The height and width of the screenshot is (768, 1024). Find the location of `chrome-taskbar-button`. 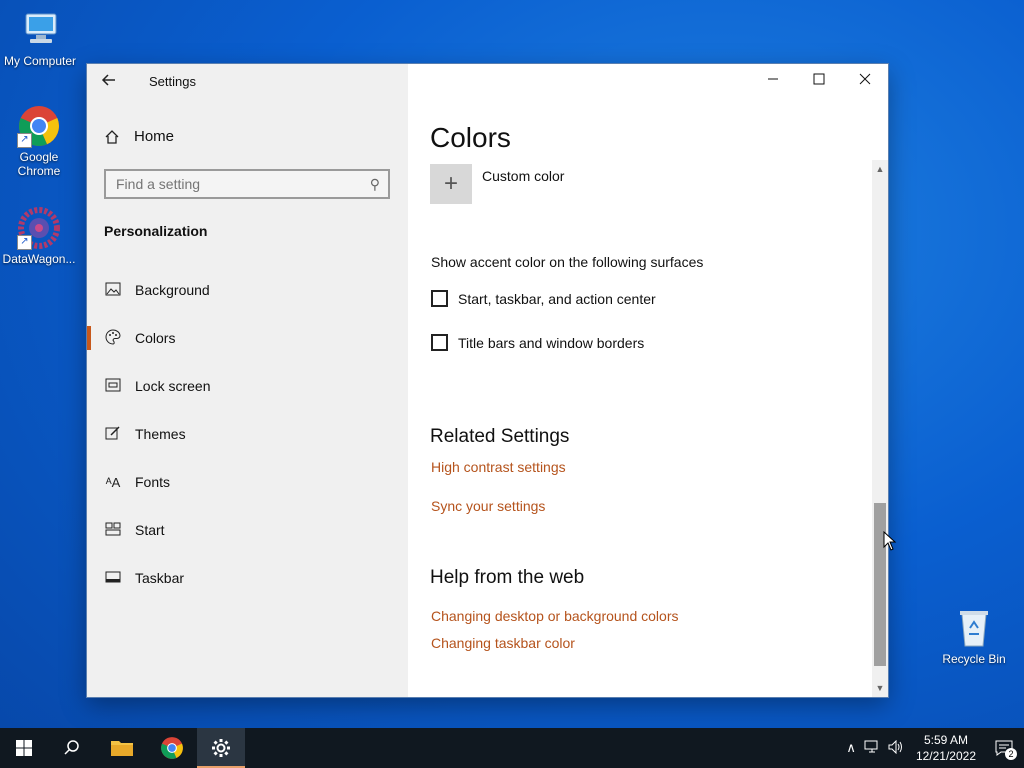

chrome-taskbar-button is located at coordinates (172, 748).